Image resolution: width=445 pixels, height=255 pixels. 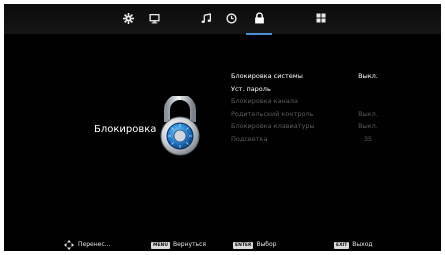 What do you see at coordinates (368, 138) in the screenshot?
I see `menu-item-value: 35` at bounding box center [368, 138].